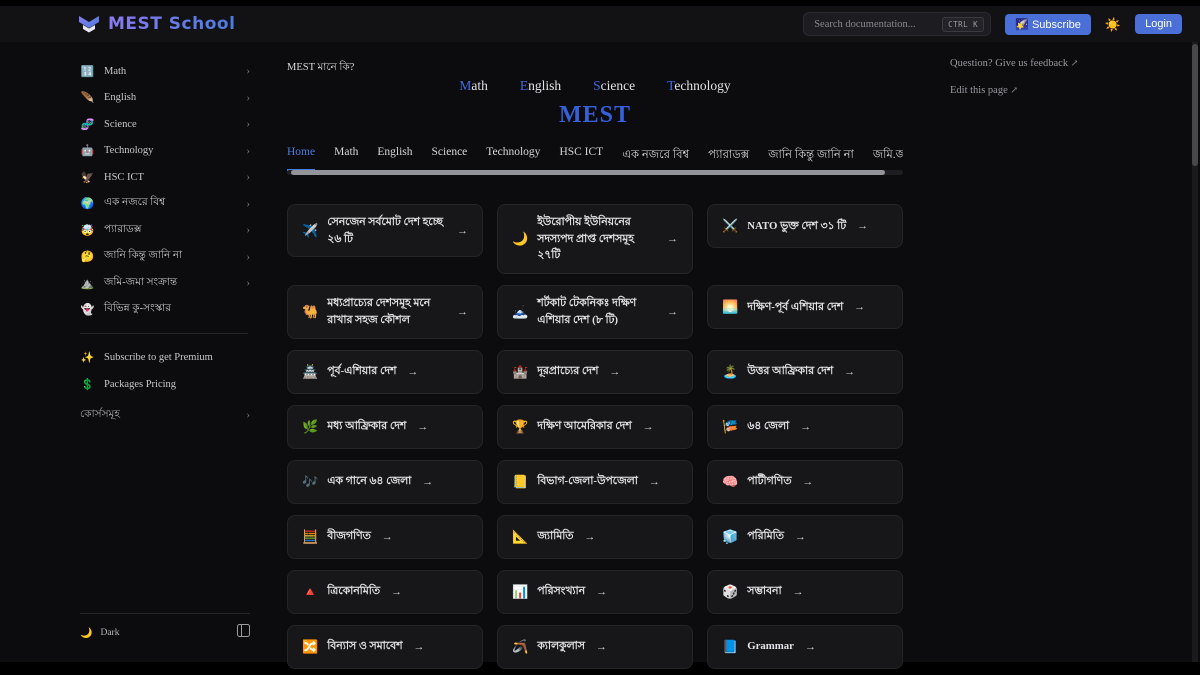 Image resolution: width=1200 pixels, height=675 pixels. What do you see at coordinates (805, 307) in the screenshot?
I see `card-southeast-asia: 🌅 দক্ষিণ-পূর্ব এশিয়ার দেশ →` at bounding box center [805, 307].